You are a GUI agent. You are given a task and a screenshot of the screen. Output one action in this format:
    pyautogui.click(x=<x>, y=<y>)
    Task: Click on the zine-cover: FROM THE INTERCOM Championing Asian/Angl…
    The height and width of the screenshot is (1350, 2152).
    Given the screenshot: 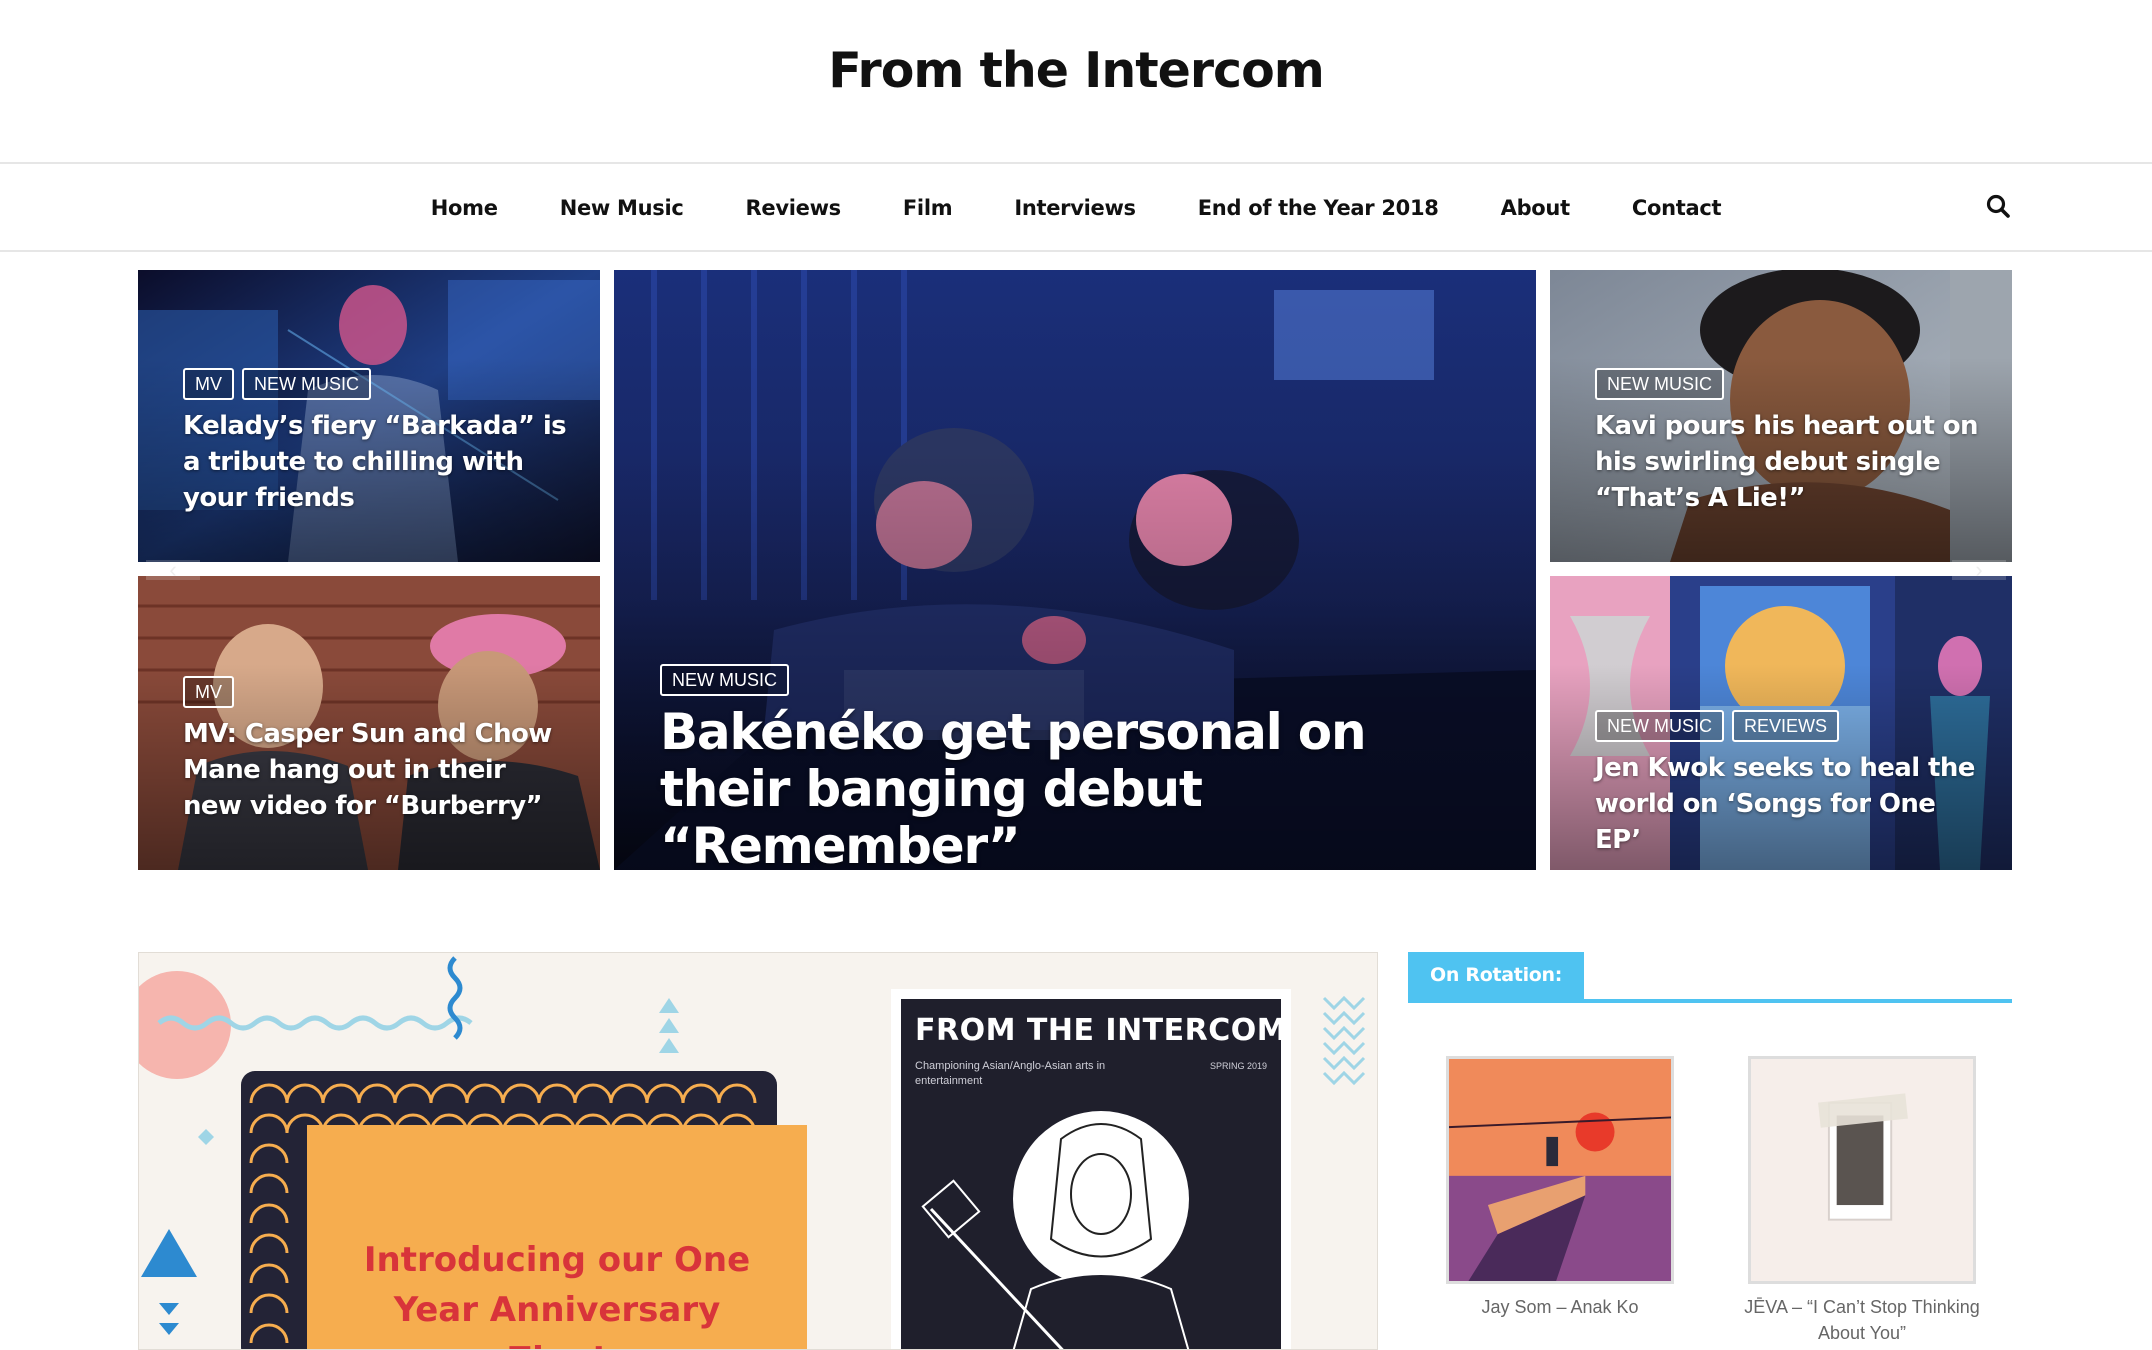 What is the action you would take?
    pyautogui.click(x=1091, y=1169)
    